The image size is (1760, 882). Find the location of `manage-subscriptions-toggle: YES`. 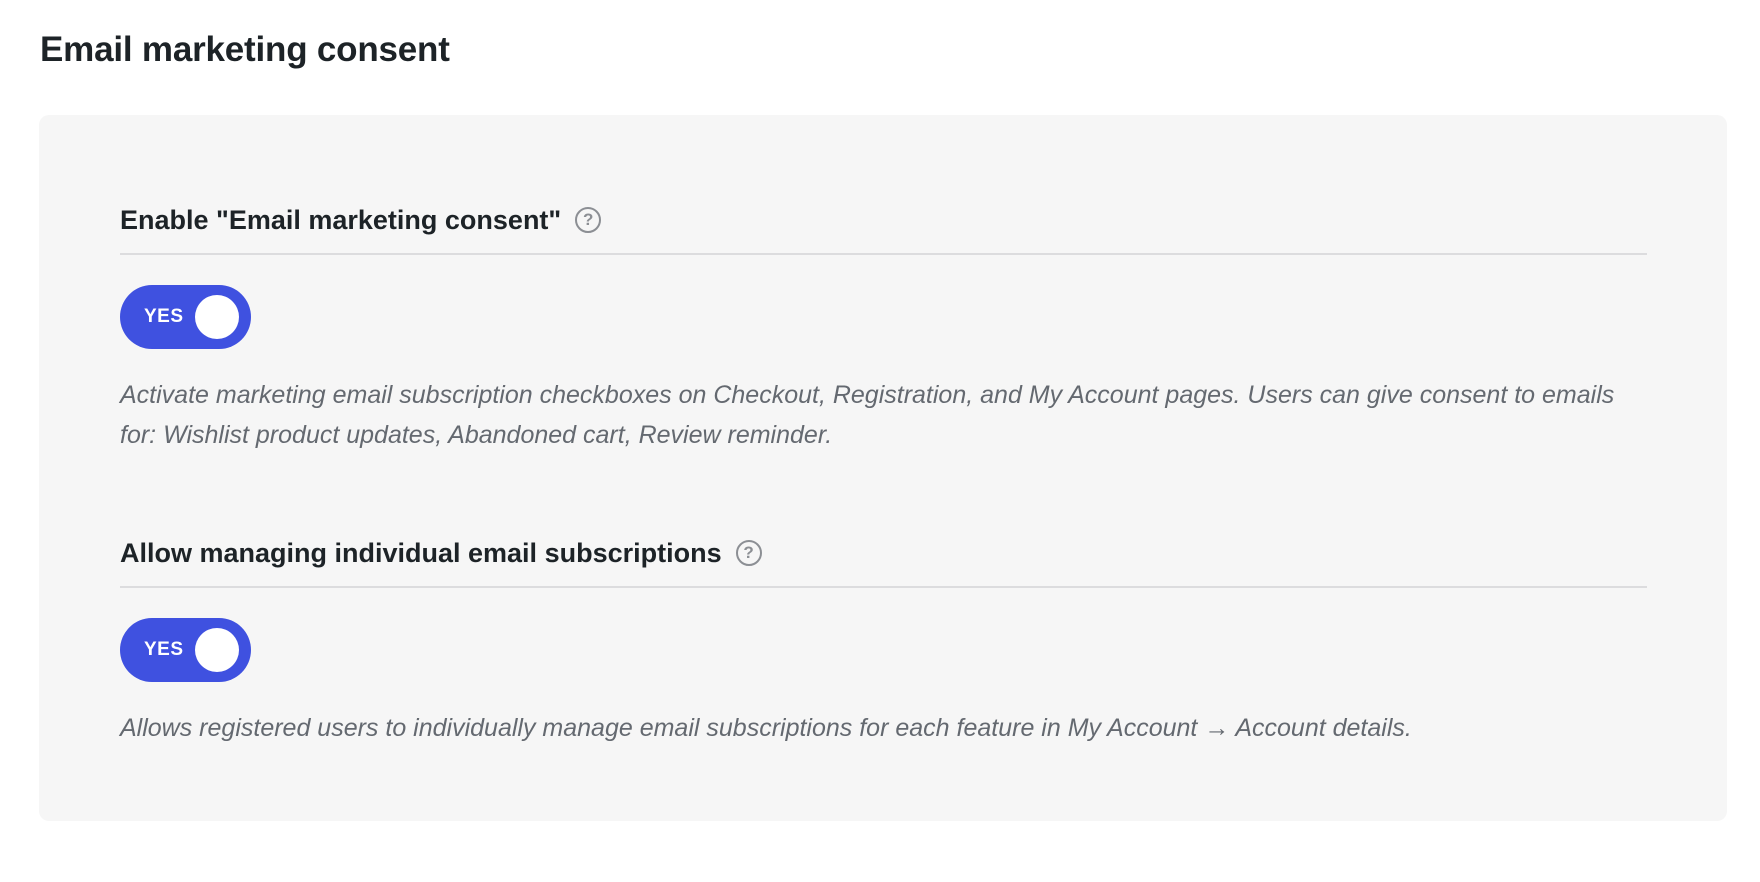

manage-subscriptions-toggle: YES is located at coordinates (185, 650).